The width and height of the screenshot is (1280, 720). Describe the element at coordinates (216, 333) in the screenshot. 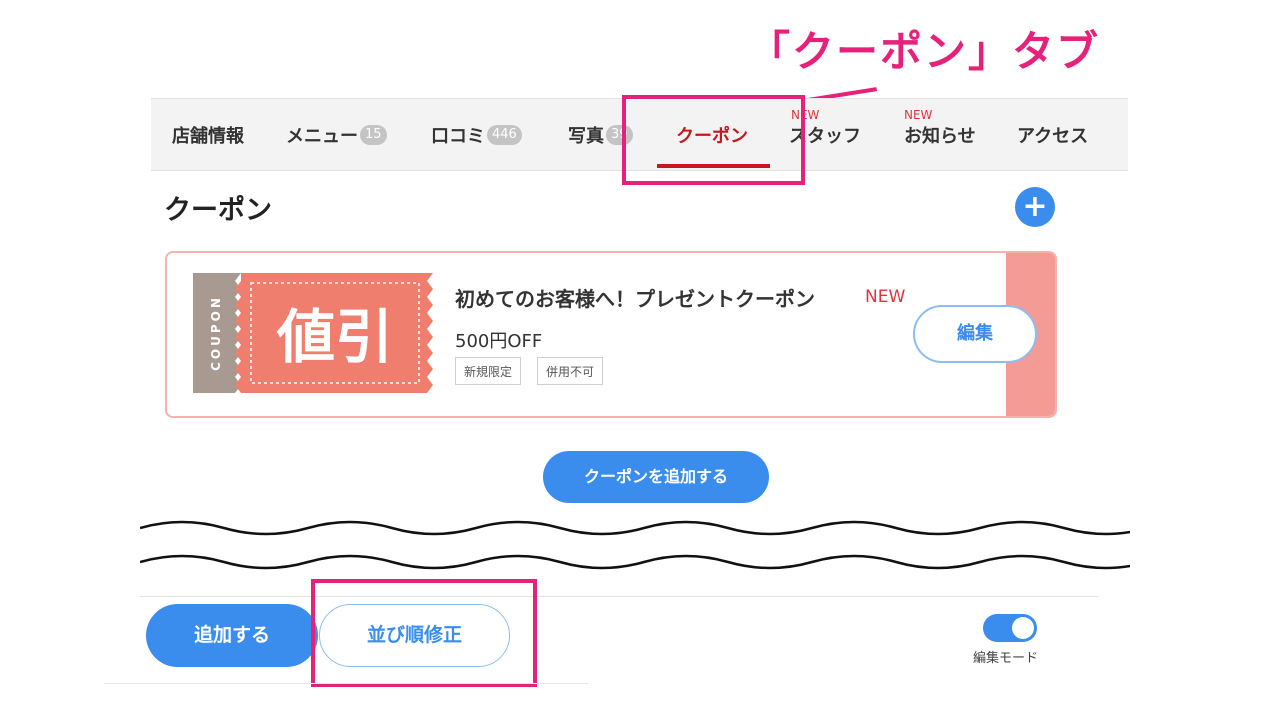

I see `coupon-stub-text: COUPON` at that location.